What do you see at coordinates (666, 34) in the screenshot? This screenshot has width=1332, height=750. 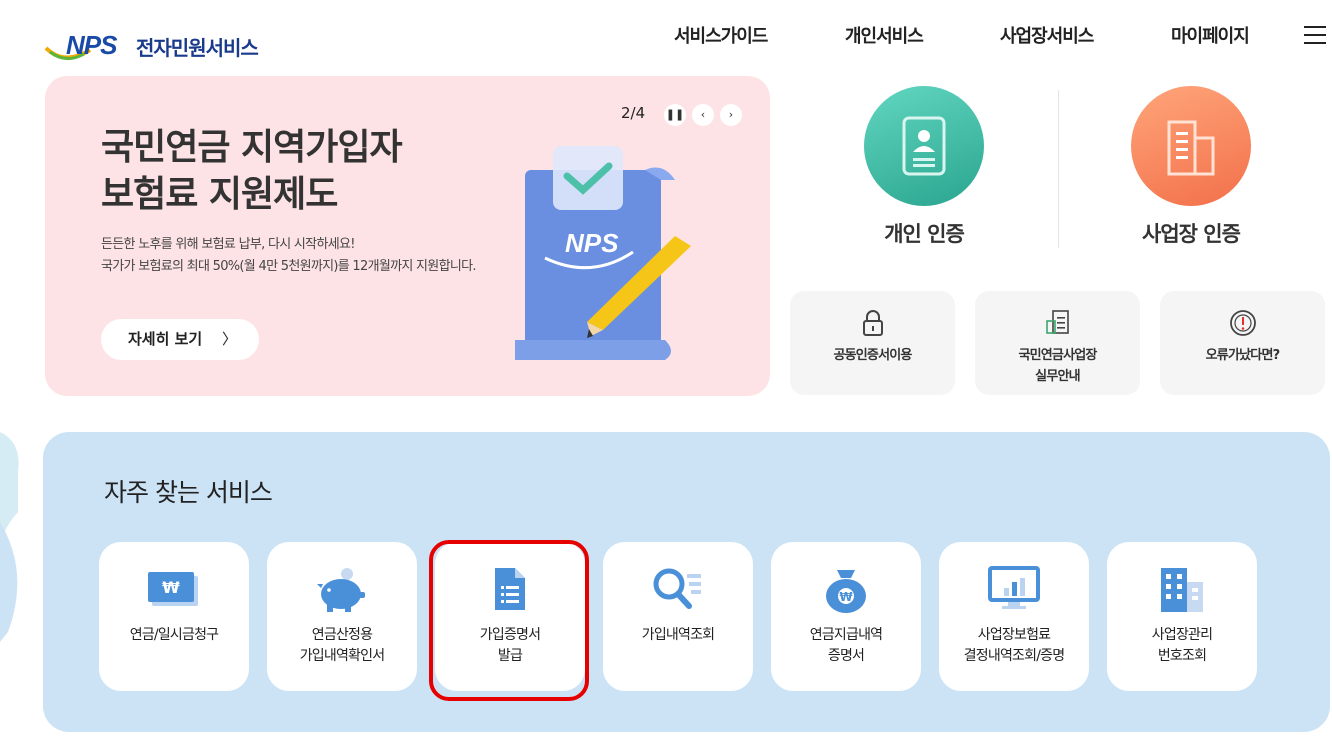 I see `header: NPS 전자민원서비스 서비스가이드 개인서비스 사업장서비스 마이페이지` at bounding box center [666, 34].